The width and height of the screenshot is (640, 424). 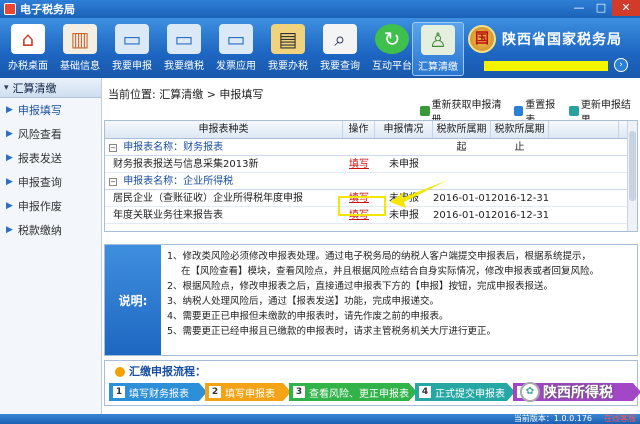 I want to click on column-header: 申报情况, so click(x=404, y=129).